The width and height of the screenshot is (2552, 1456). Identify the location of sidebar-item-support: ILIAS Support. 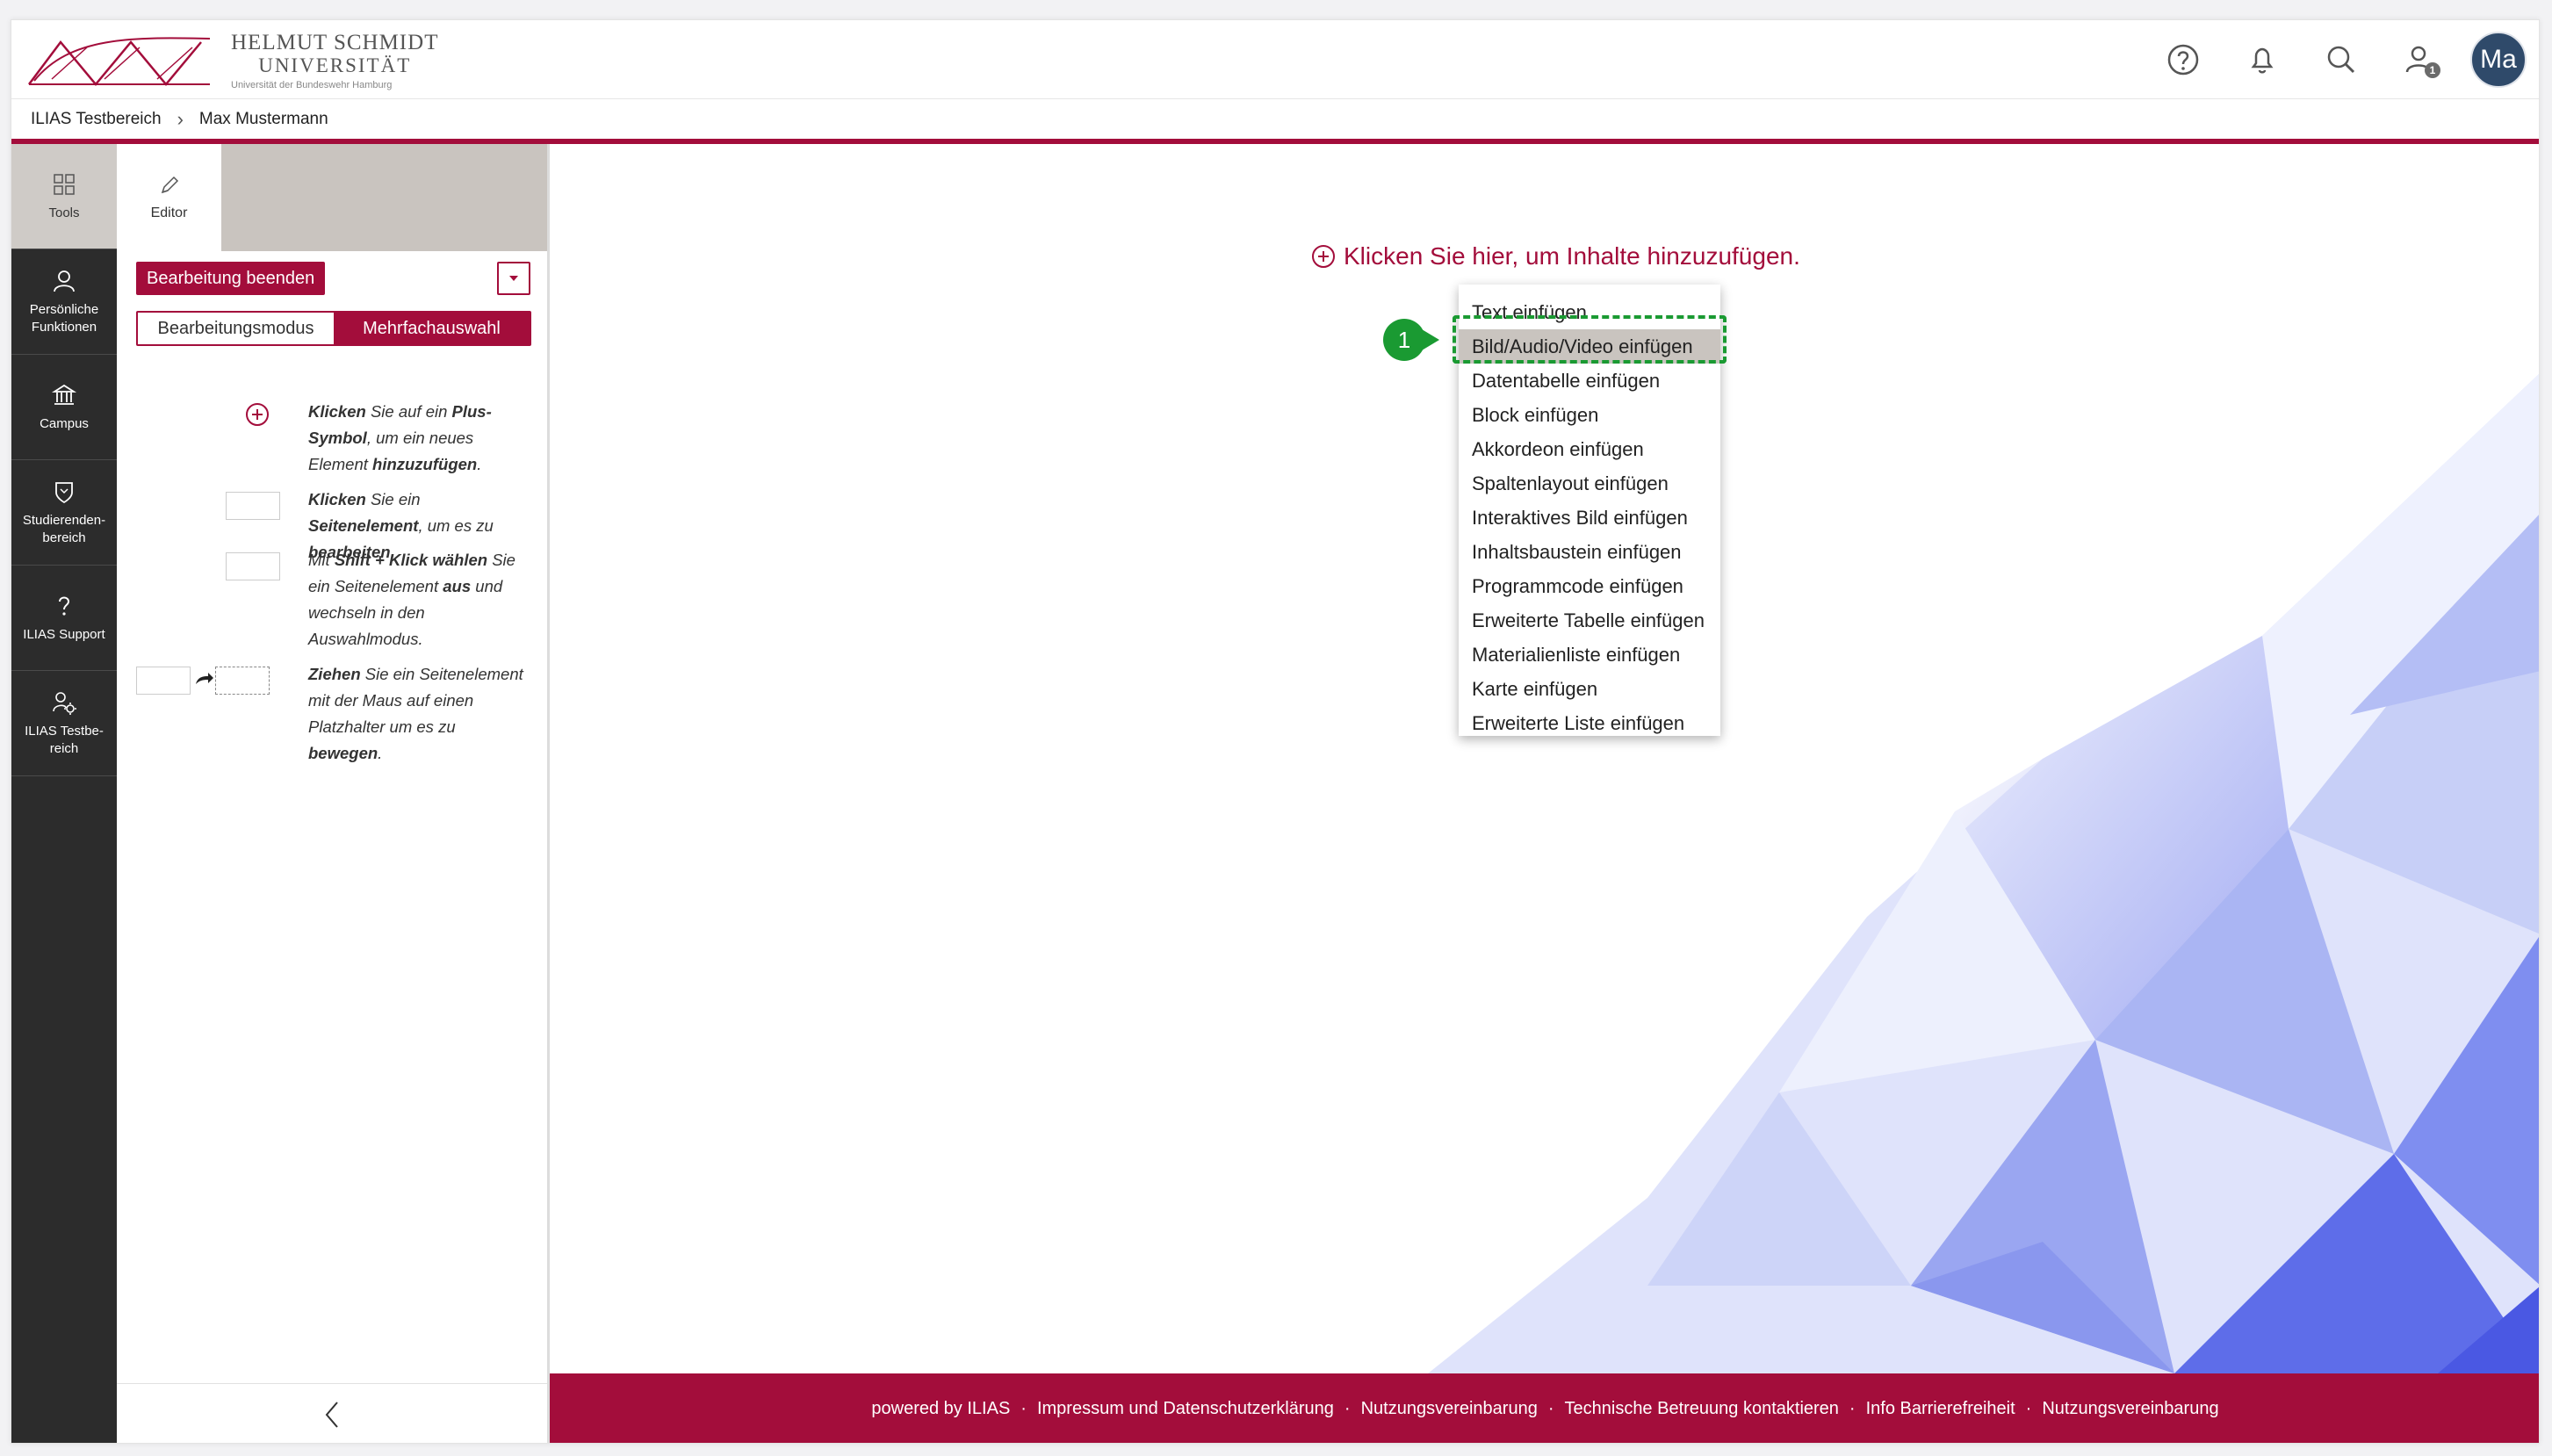
(64, 618).